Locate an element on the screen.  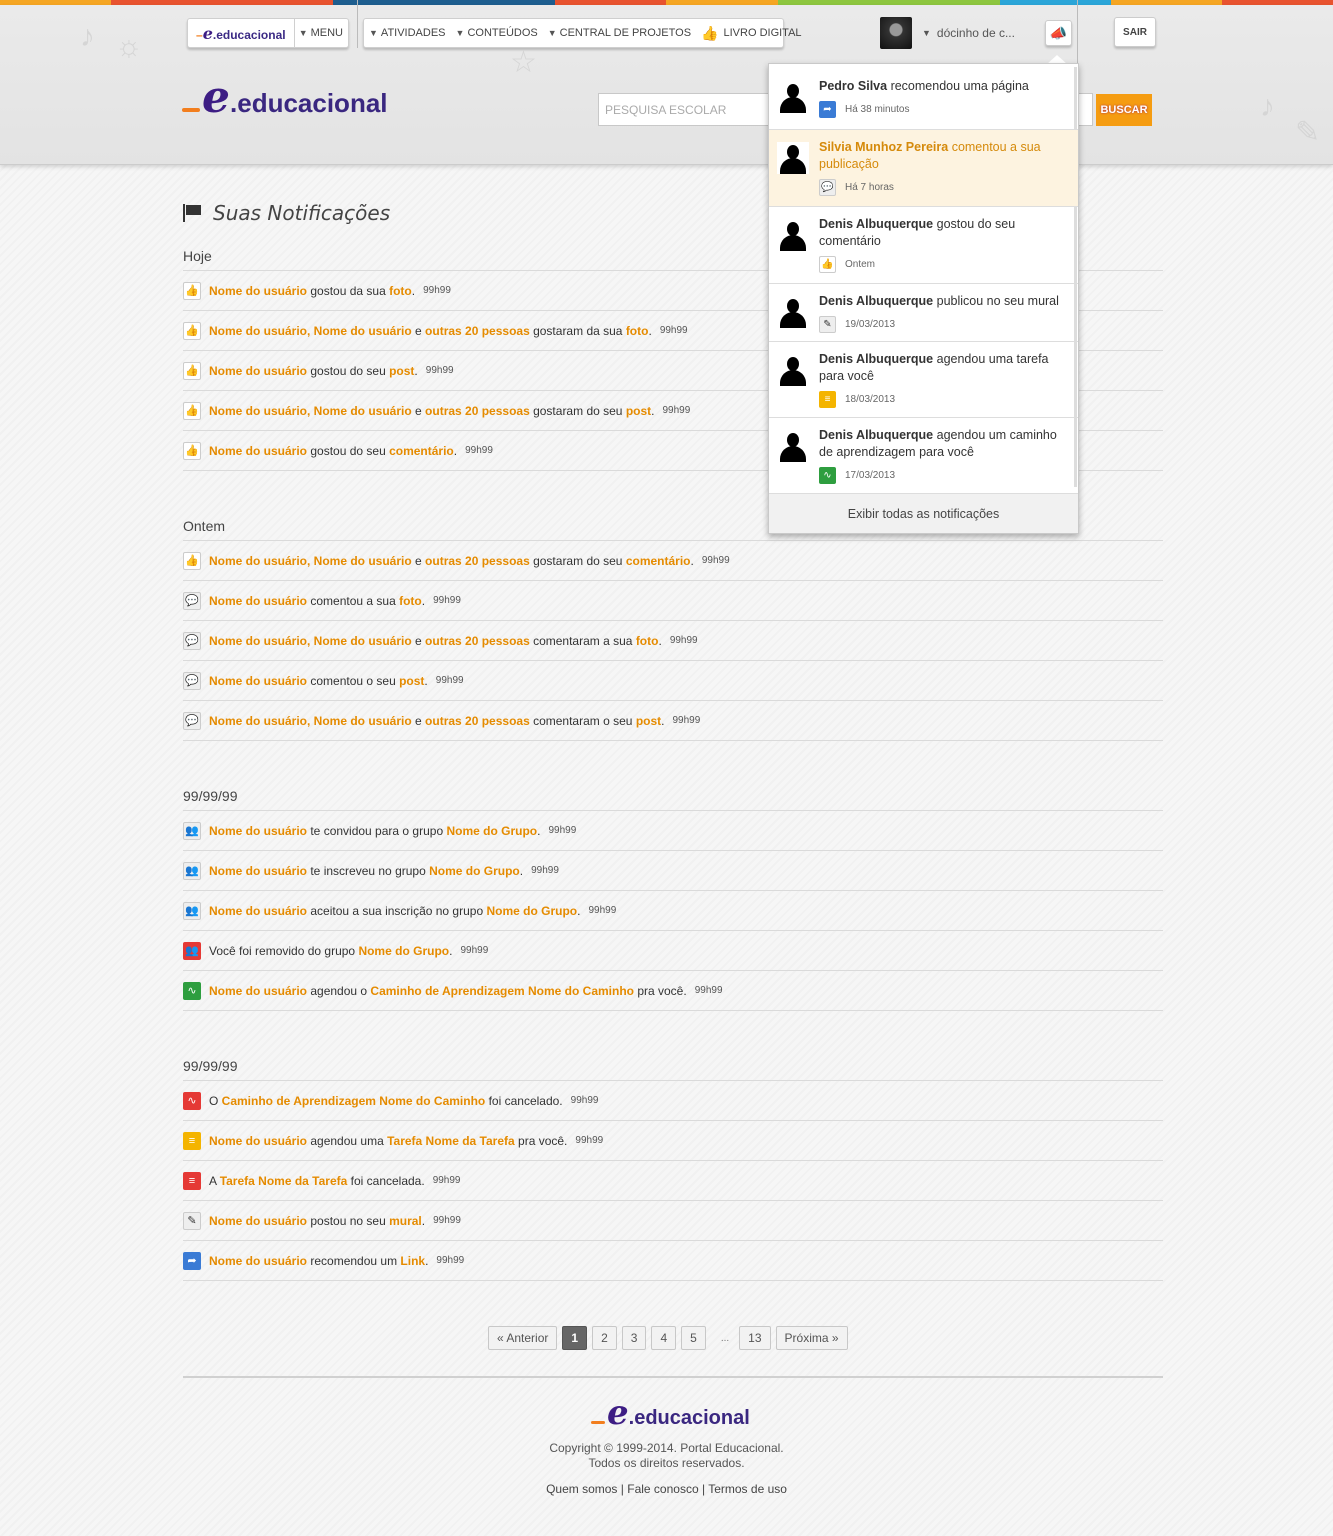
prev-page-button: « Anterior is located at coordinates (523, 1338).